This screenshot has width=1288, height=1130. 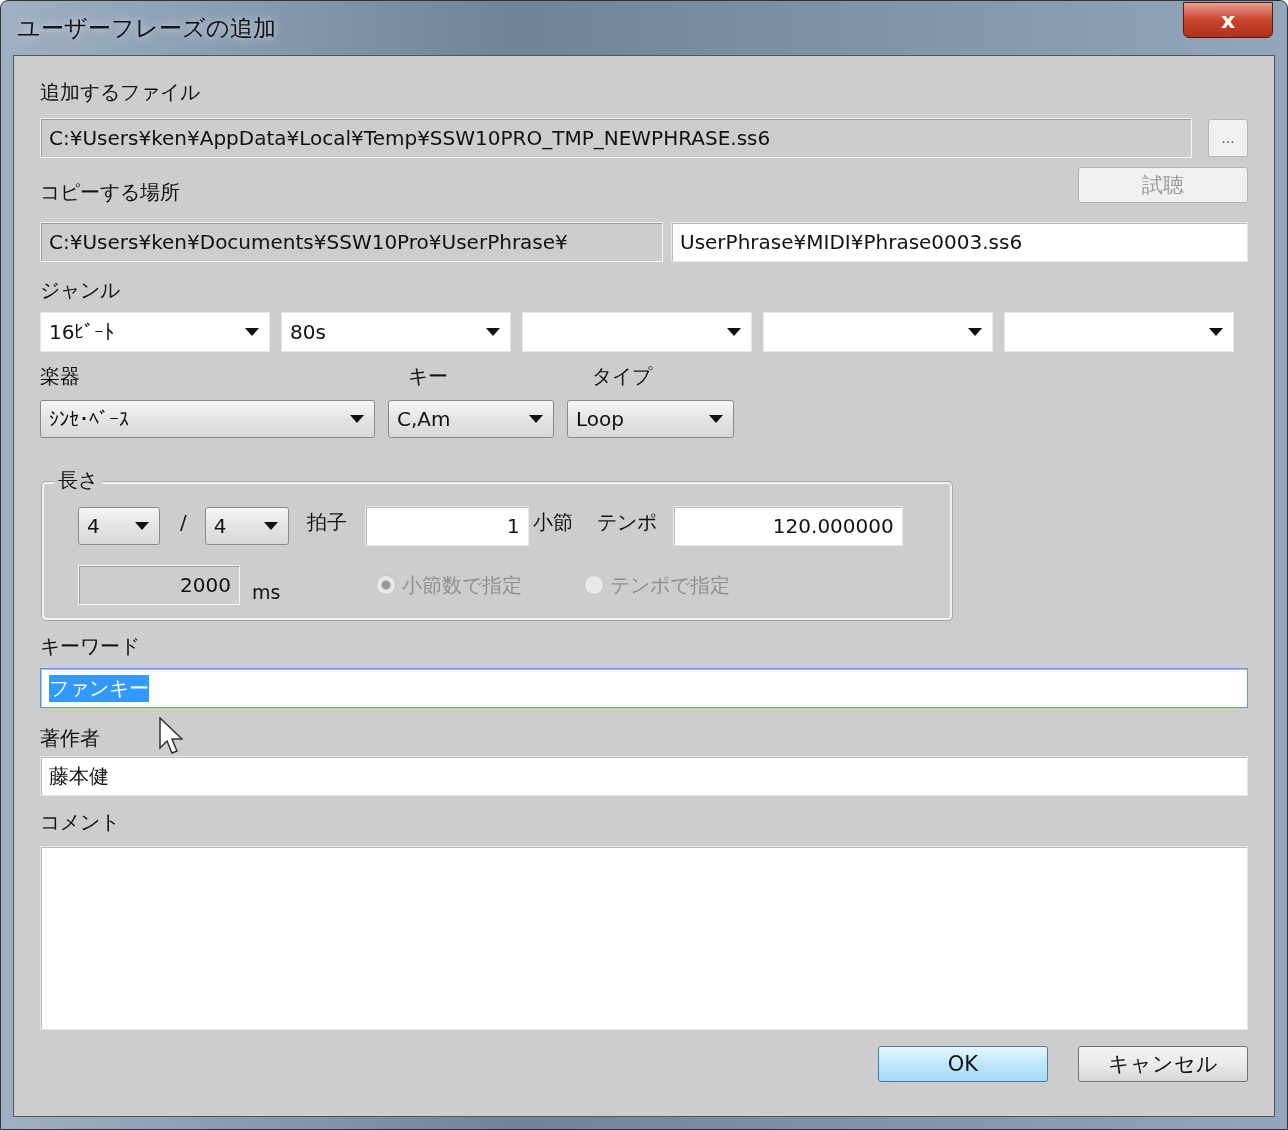 What do you see at coordinates (80, 822) in the screenshot?
I see `field-label: コメント` at bounding box center [80, 822].